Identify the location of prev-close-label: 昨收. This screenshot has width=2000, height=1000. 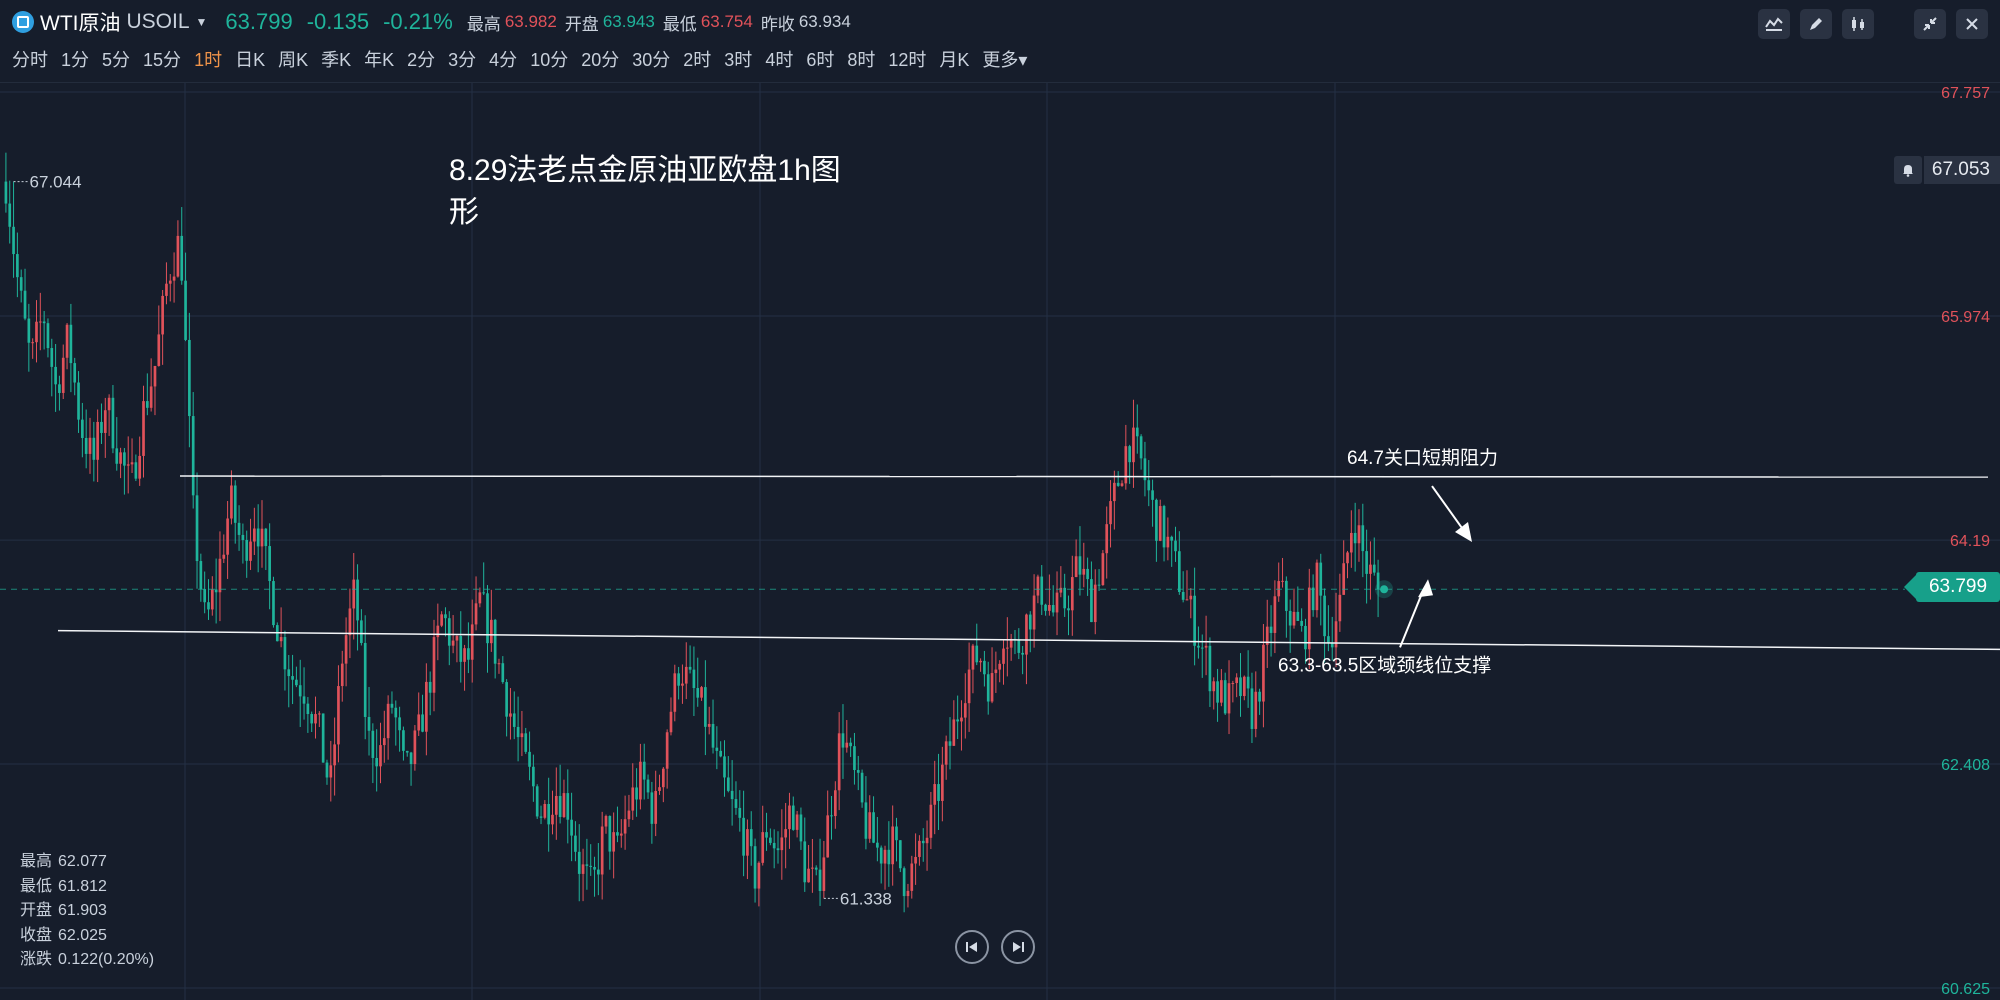
(777, 24).